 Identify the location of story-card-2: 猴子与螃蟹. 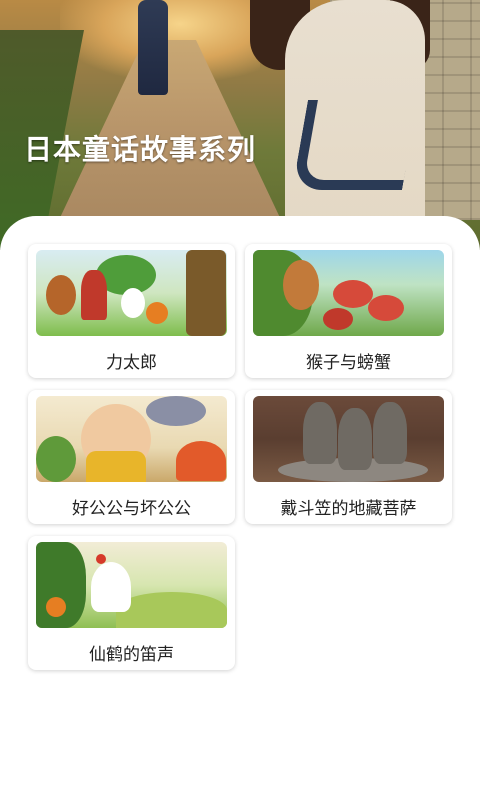
(348, 311).